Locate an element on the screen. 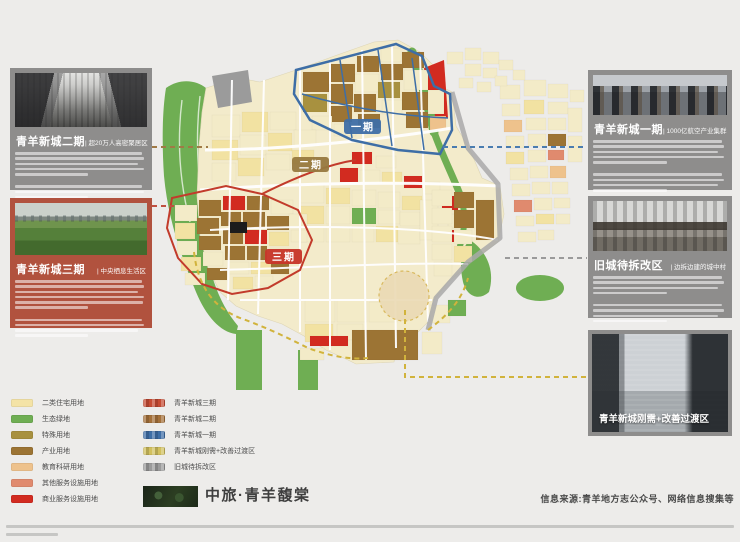  phase-chip-1: 一期 is located at coordinates (362, 126).